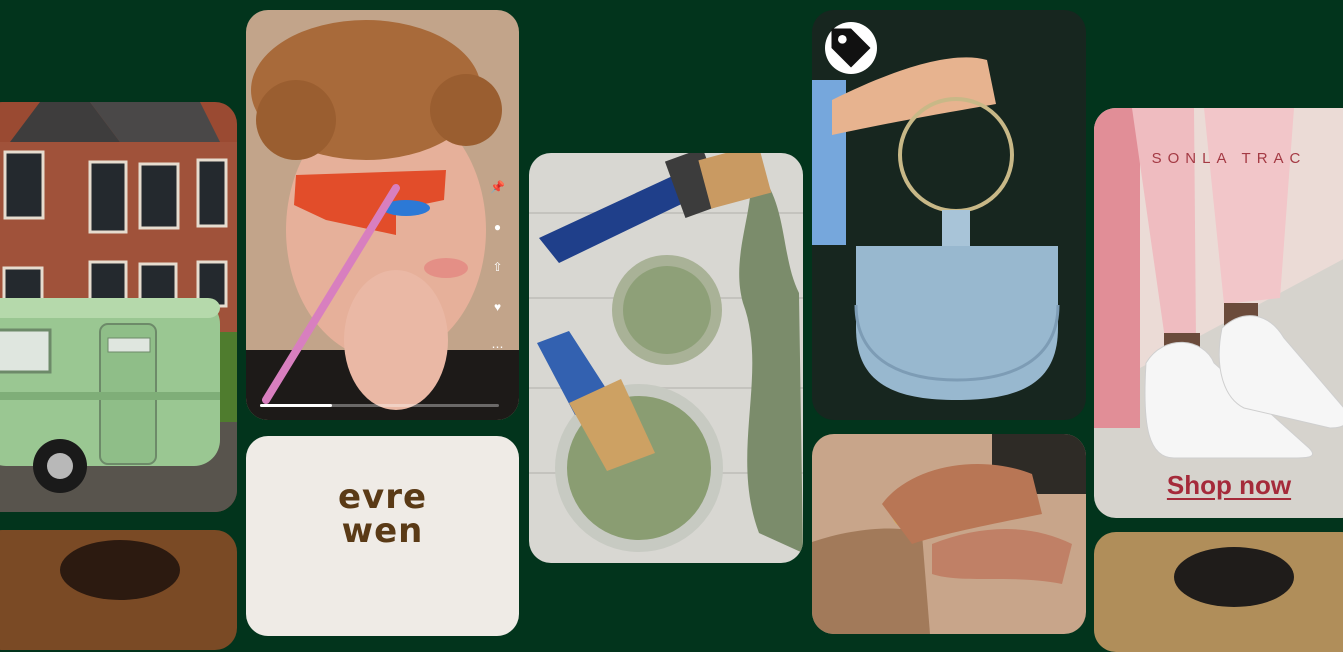  Describe the element at coordinates (1218, 485) in the screenshot. I see `shop-now-link: Shop now` at that location.